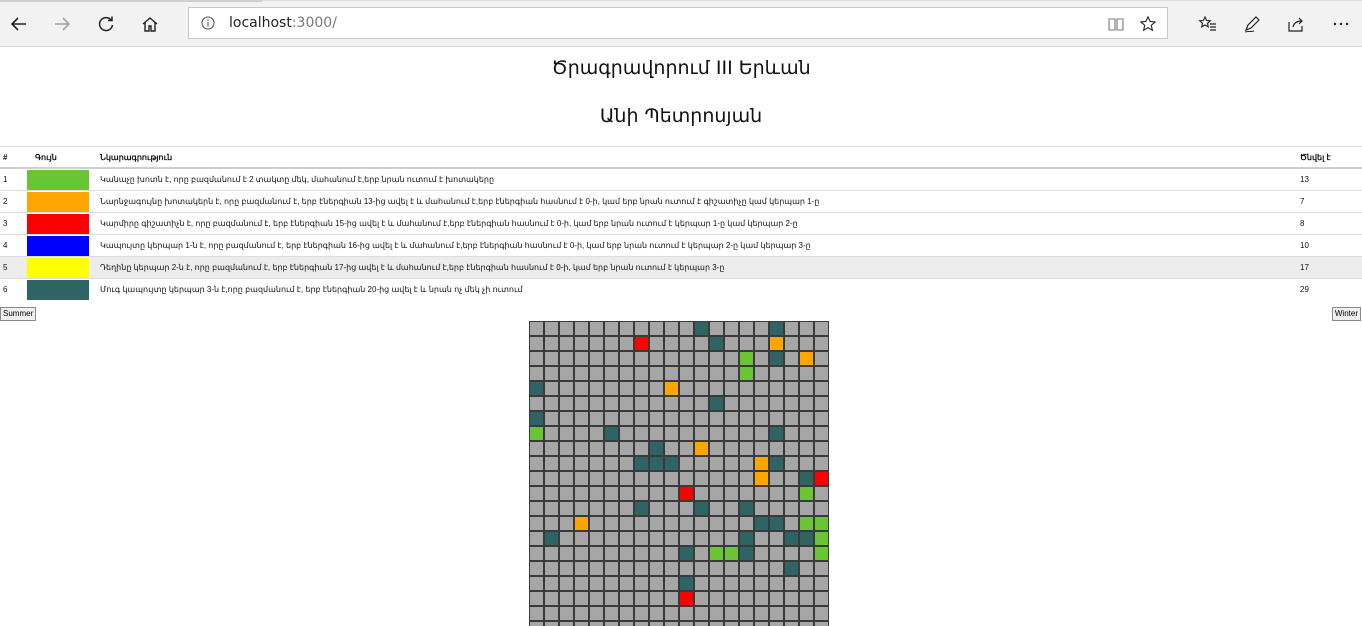  Describe the element at coordinates (1341, 24) in the screenshot. I see `more-button` at that location.